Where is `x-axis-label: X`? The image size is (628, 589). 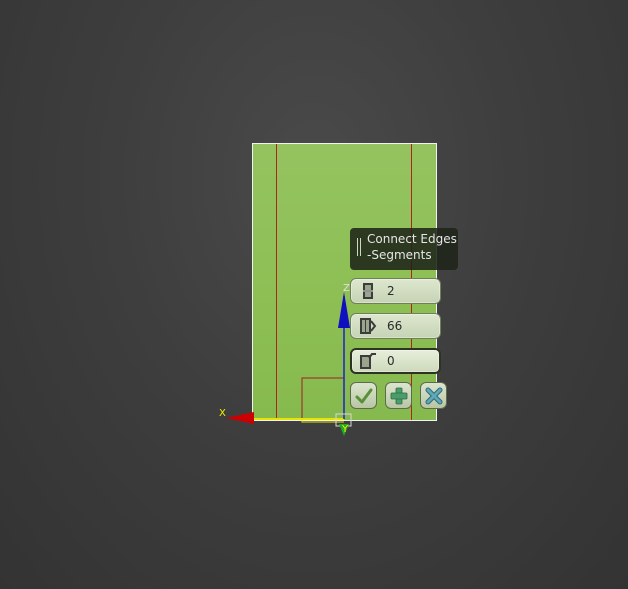 x-axis-label: X is located at coordinates (222, 413).